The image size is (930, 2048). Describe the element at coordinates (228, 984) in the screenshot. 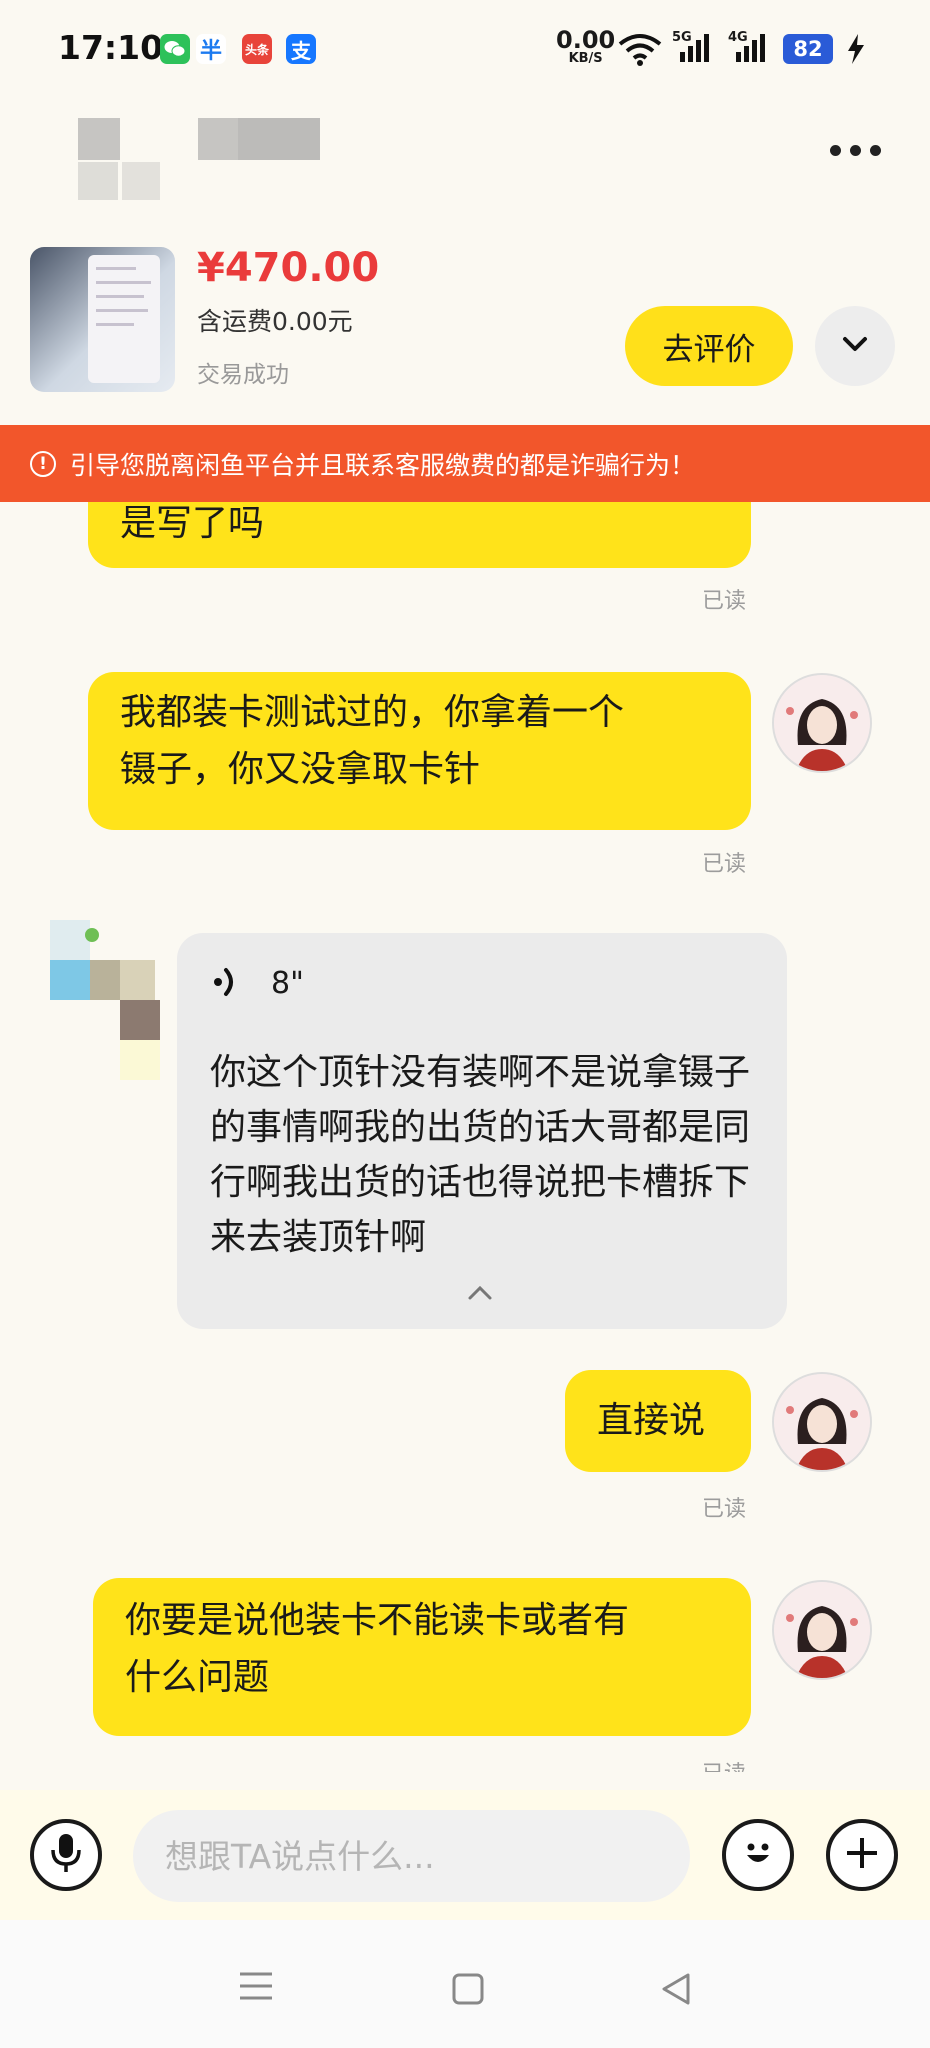

I see `voice-play-icon` at that location.